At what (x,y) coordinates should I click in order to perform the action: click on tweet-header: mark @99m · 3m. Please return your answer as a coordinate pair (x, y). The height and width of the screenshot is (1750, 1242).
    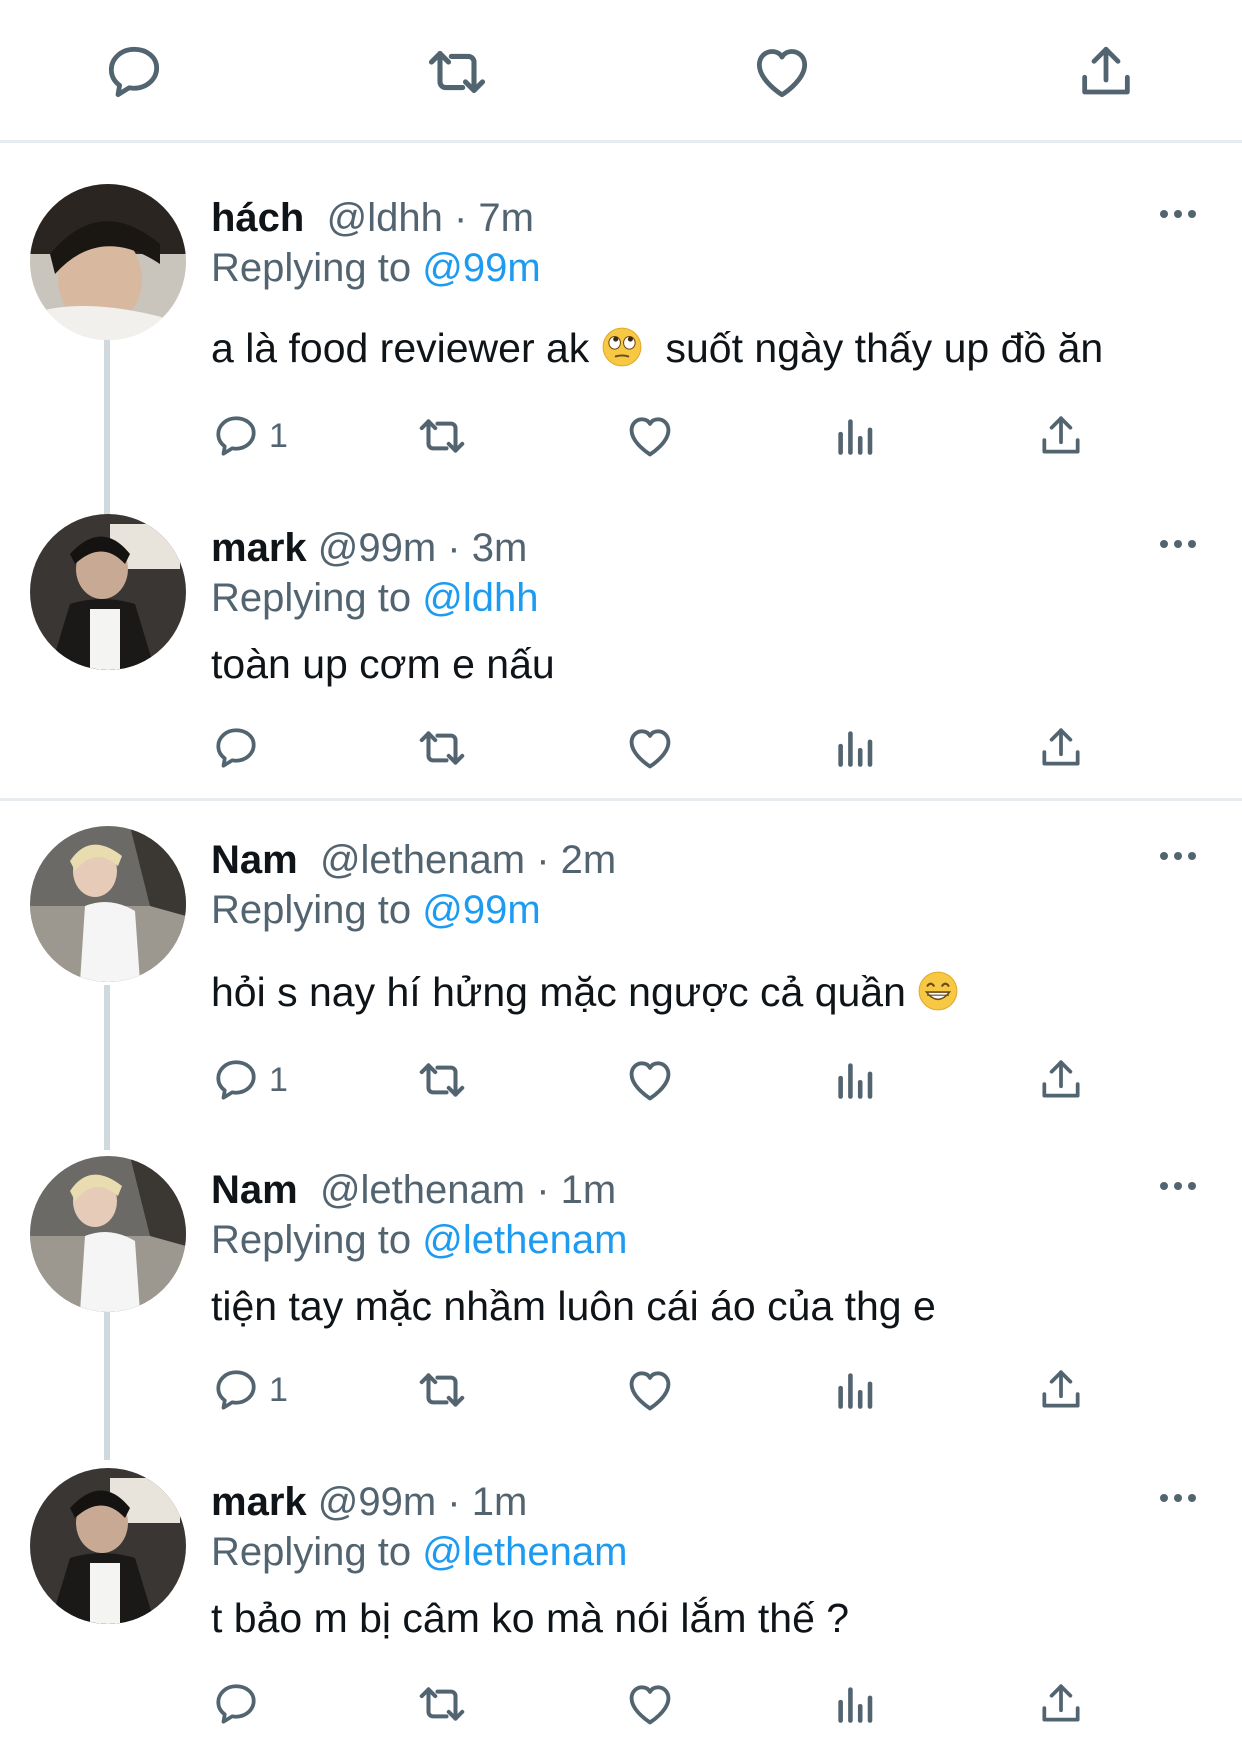
    Looking at the image, I should click on (369, 548).